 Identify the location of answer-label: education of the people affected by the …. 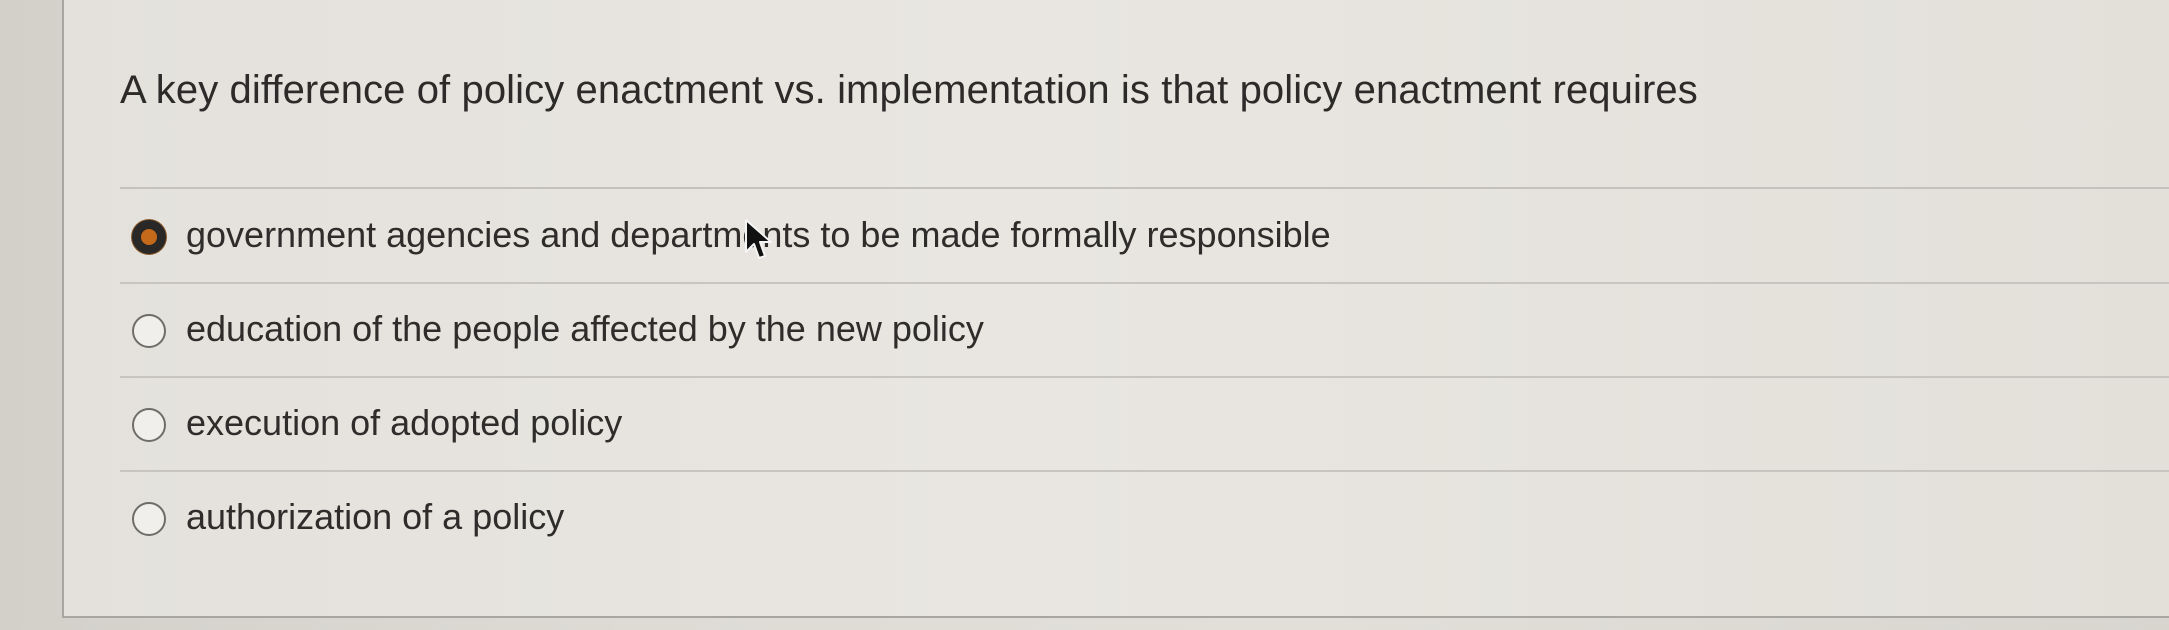
(585, 329).